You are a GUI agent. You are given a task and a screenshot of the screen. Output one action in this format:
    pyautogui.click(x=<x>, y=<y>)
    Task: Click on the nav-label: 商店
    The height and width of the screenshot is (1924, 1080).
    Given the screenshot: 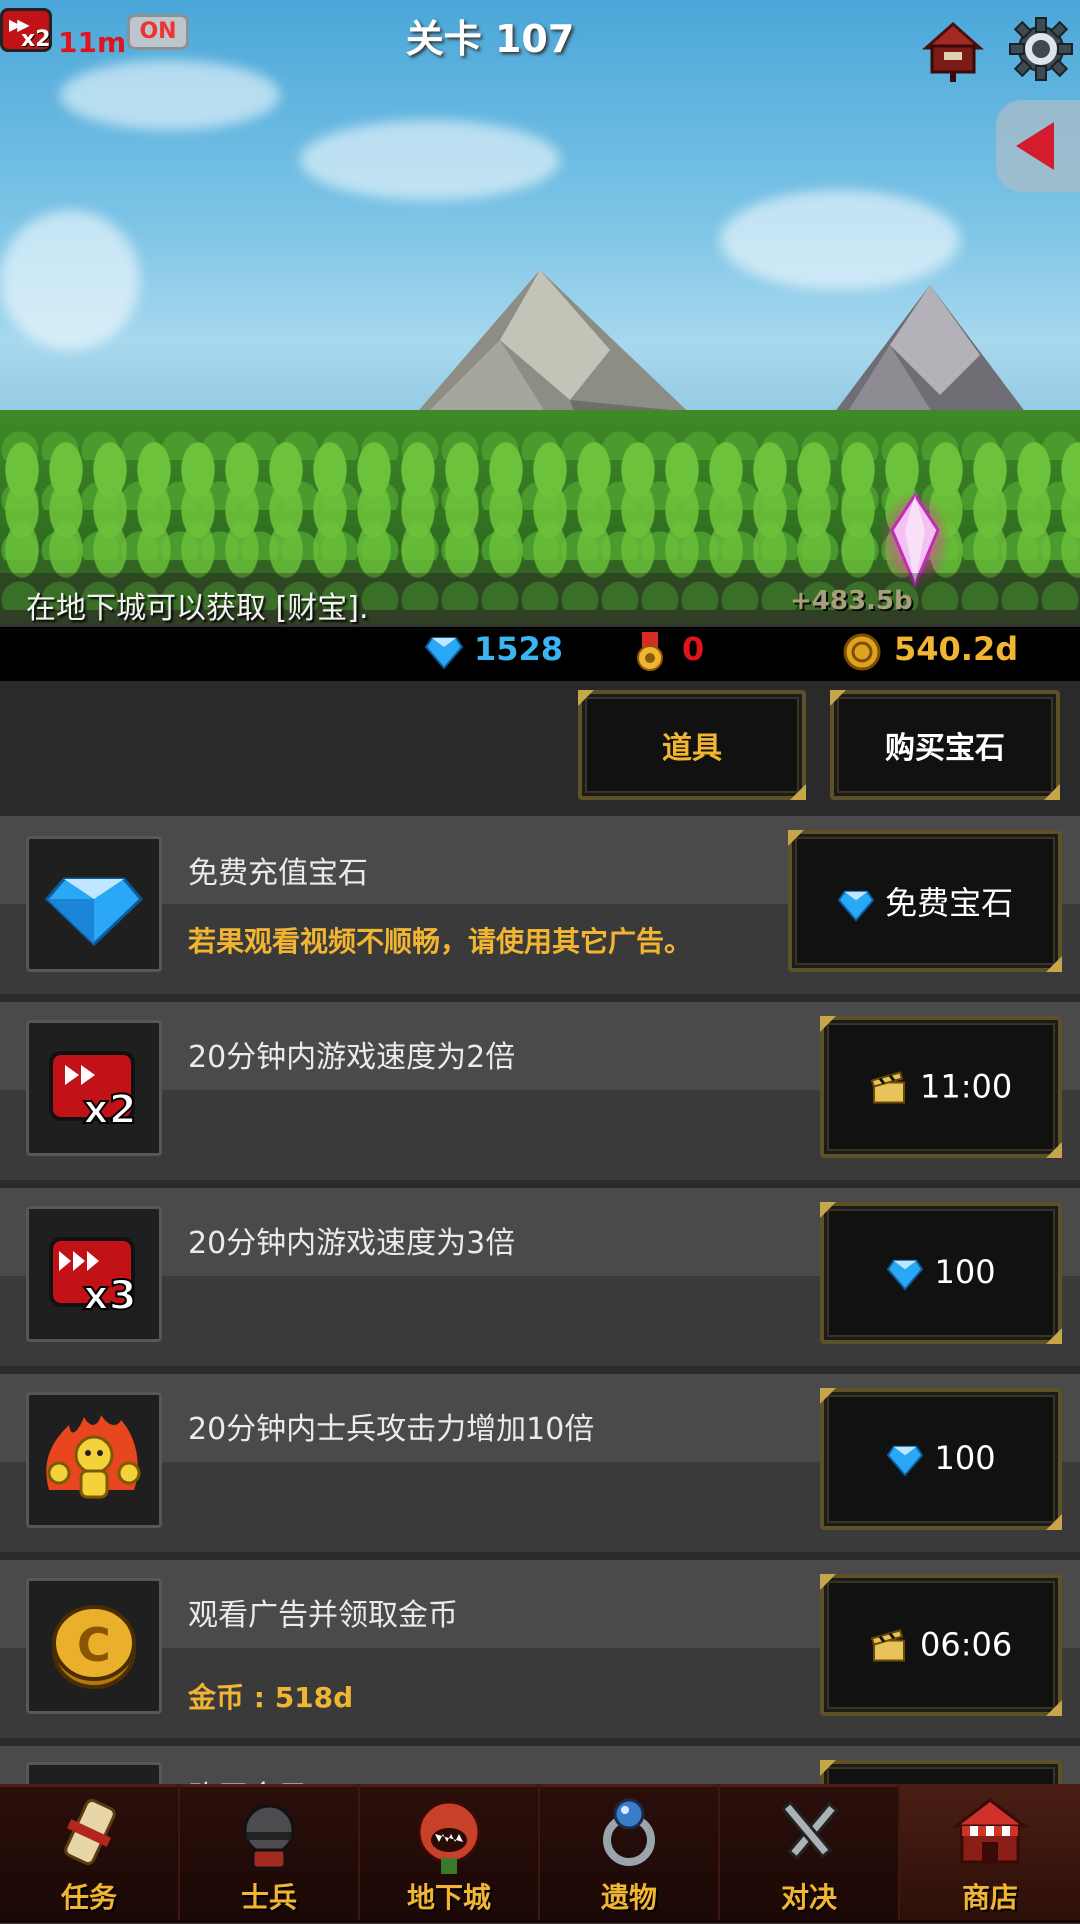 What is the action you would take?
    pyautogui.click(x=989, y=1897)
    